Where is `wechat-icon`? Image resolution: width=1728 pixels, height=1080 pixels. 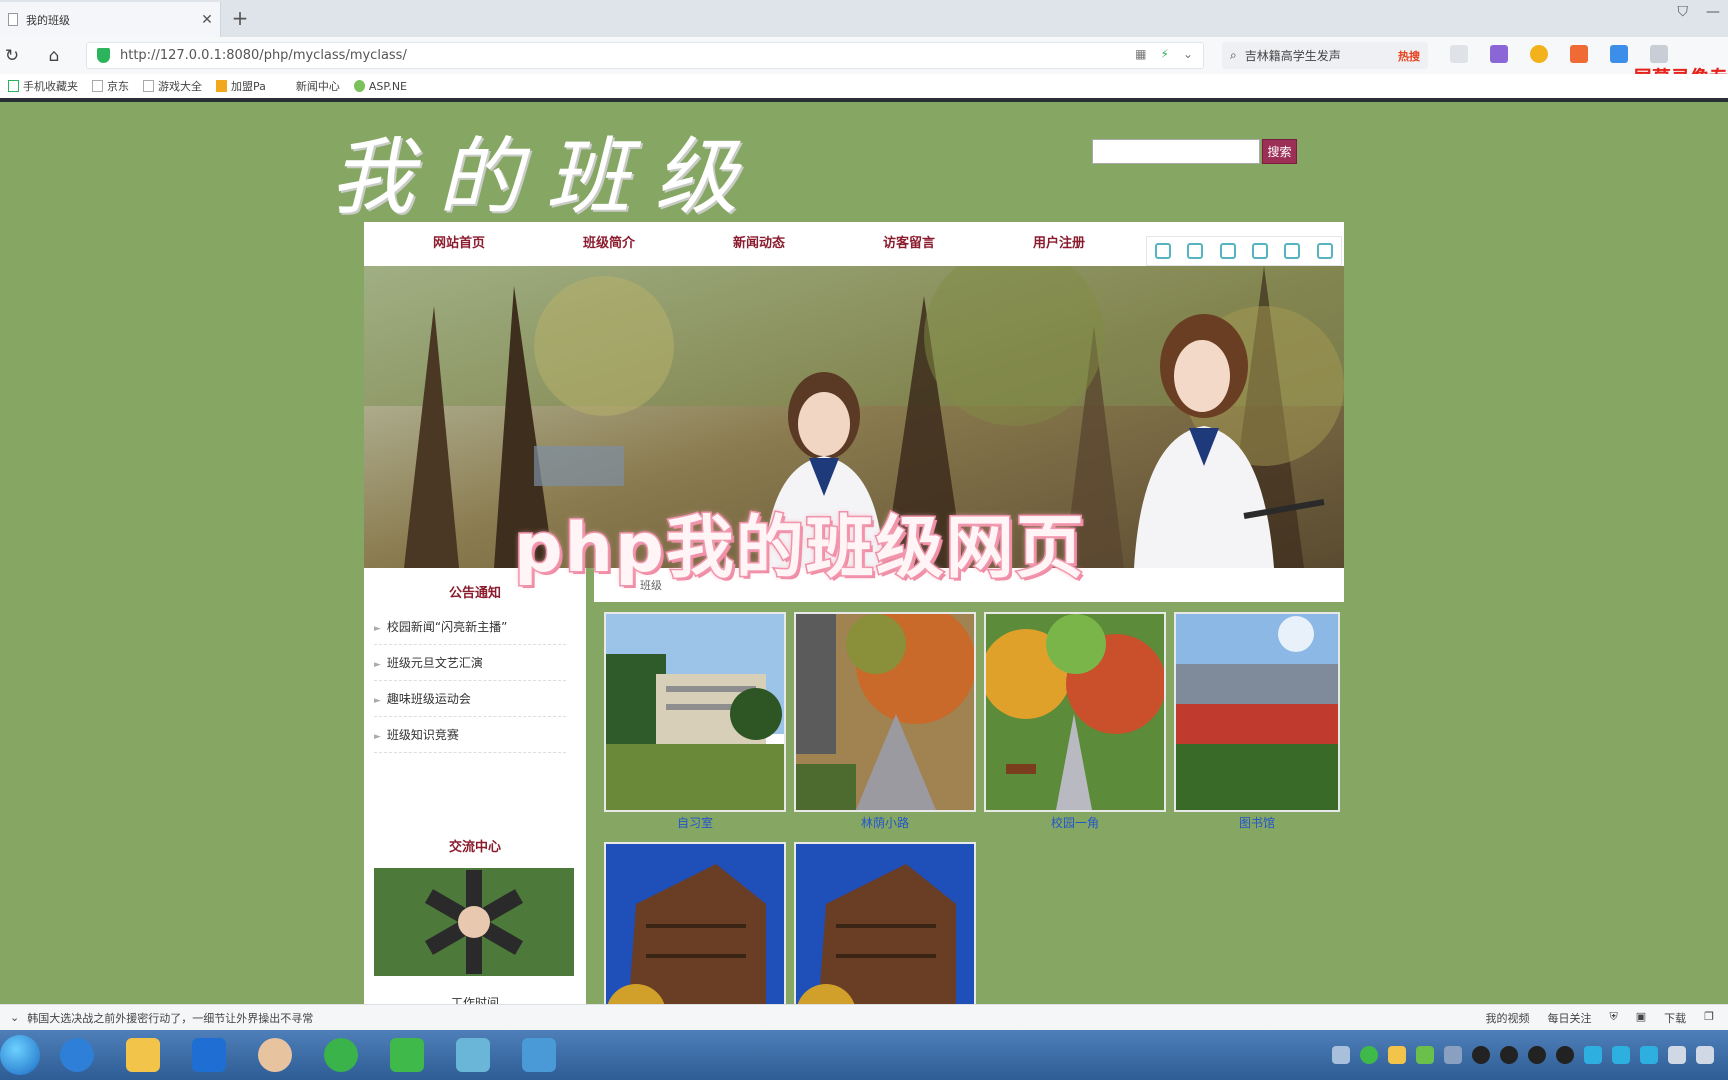
wechat-icon is located at coordinates (407, 1055).